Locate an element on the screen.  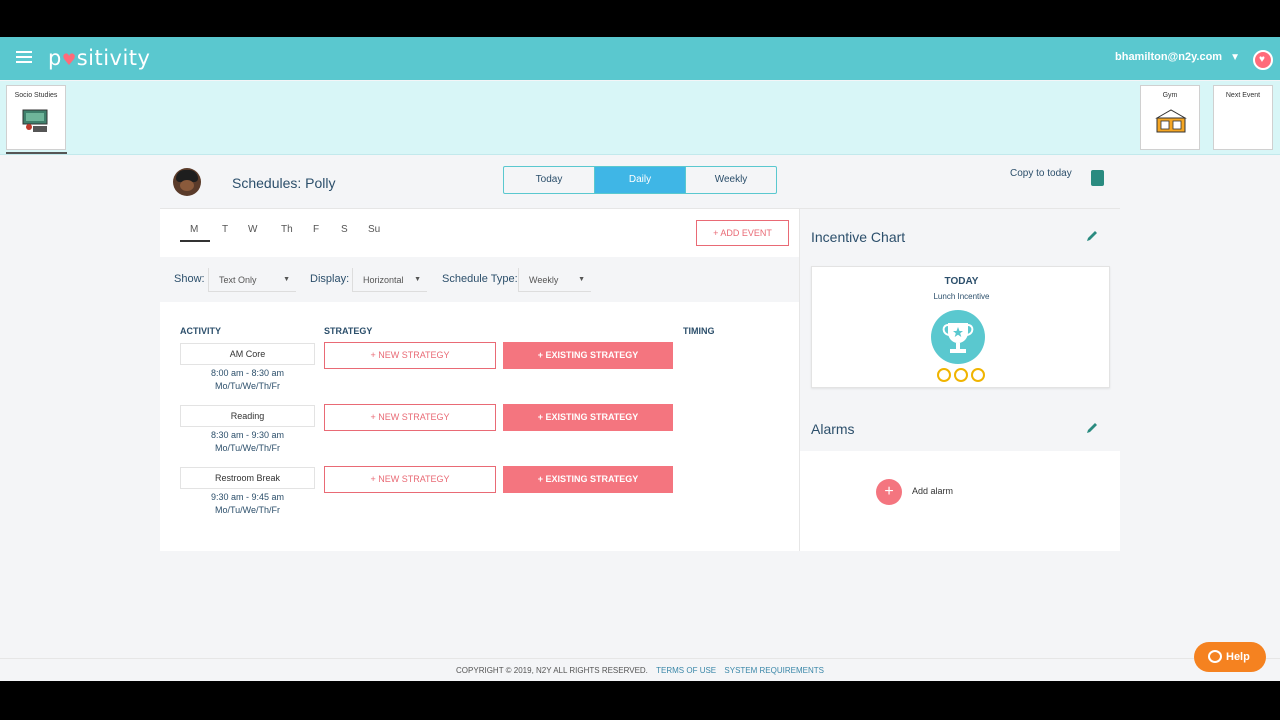
day-tab-thursday: Th is located at coordinates (287, 232).